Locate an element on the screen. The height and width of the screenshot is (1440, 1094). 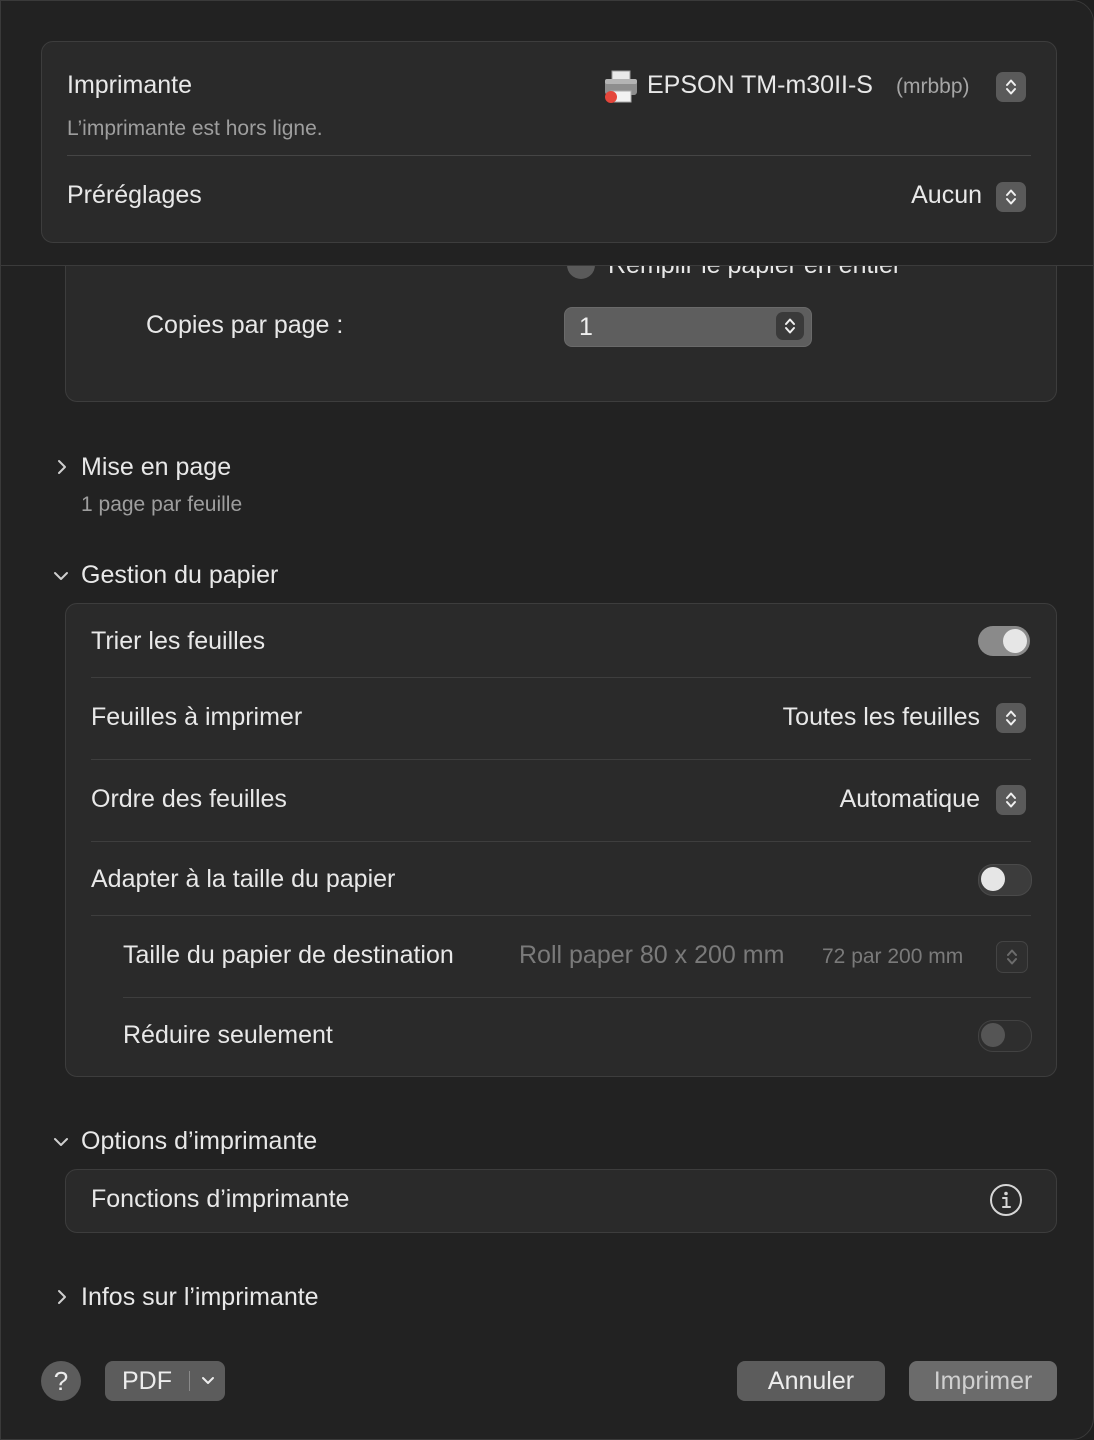
page-order-value: Automatique is located at coordinates (909, 799).